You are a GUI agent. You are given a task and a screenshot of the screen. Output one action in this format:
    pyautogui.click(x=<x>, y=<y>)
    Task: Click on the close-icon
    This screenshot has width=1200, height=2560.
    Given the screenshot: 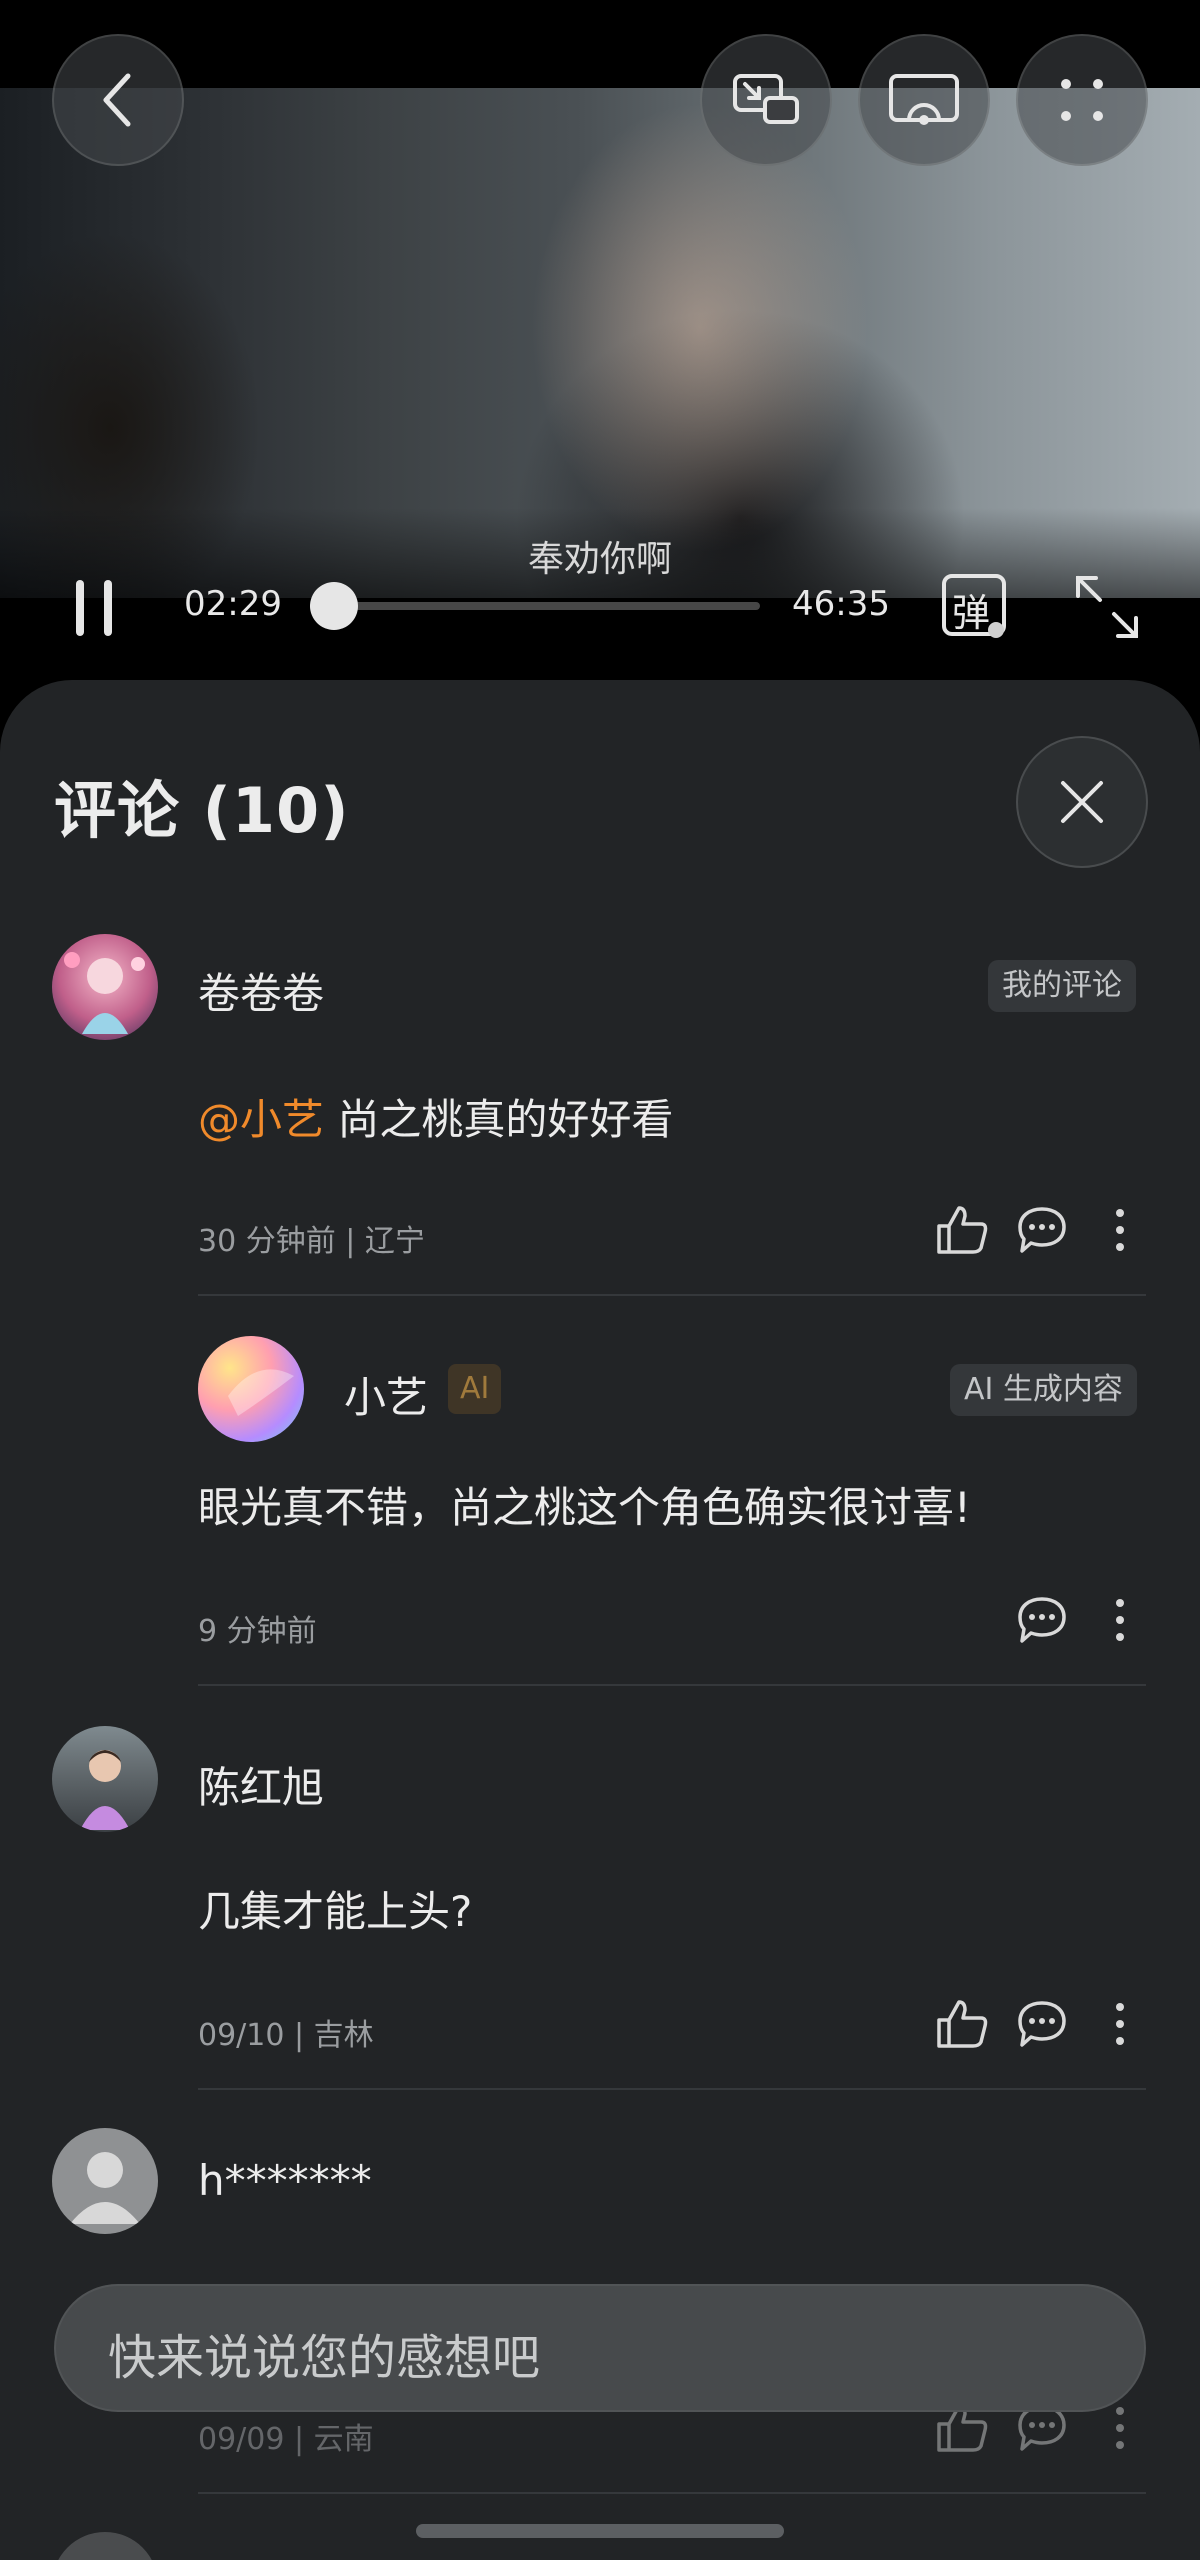 What is the action you would take?
    pyautogui.click(x=1082, y=802)
    